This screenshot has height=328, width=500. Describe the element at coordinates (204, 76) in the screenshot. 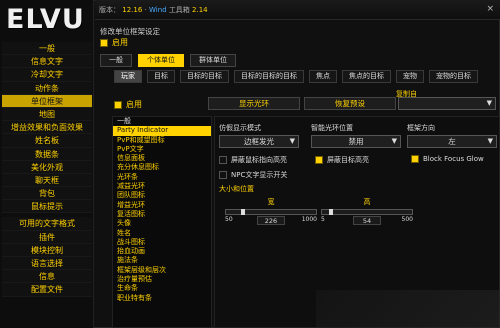

I see `tab-targettarget: 目标的目标` at that location.